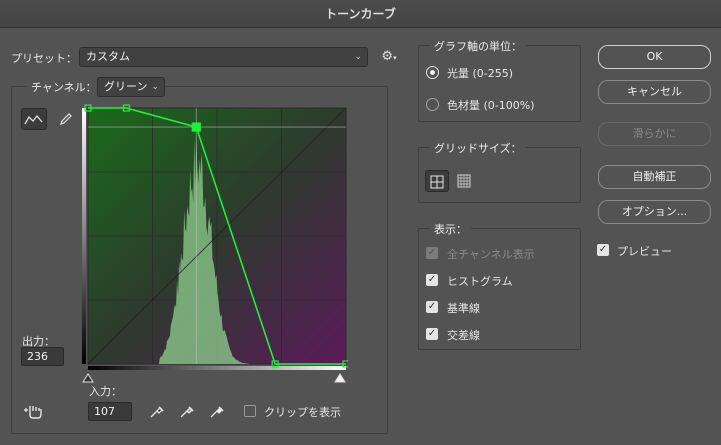  I want to click on ok-button: OK, so click(654, 57).